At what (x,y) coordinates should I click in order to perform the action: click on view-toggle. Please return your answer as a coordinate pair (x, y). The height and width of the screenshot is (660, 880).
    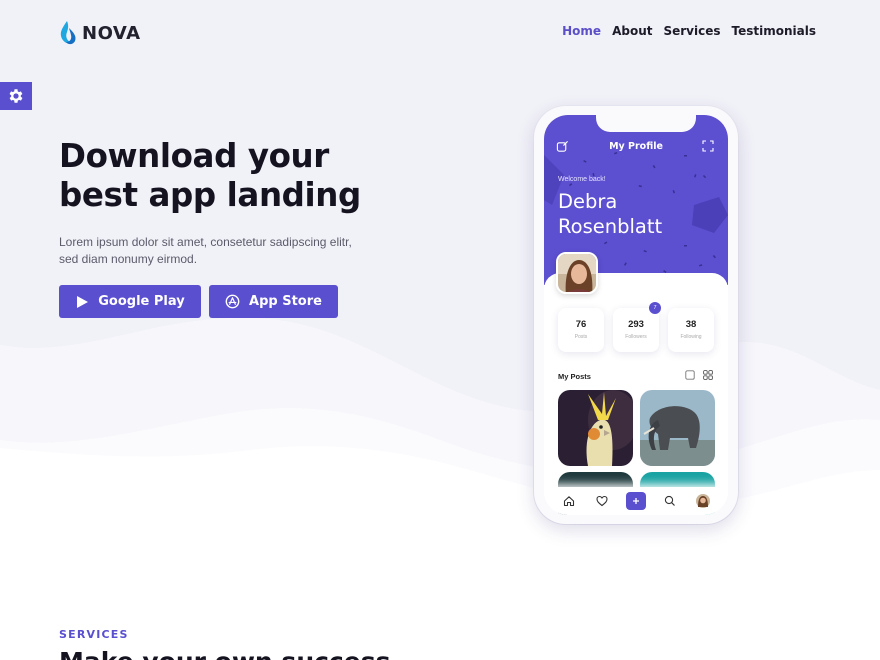
    Looking at the image, I should click on (699, 375).